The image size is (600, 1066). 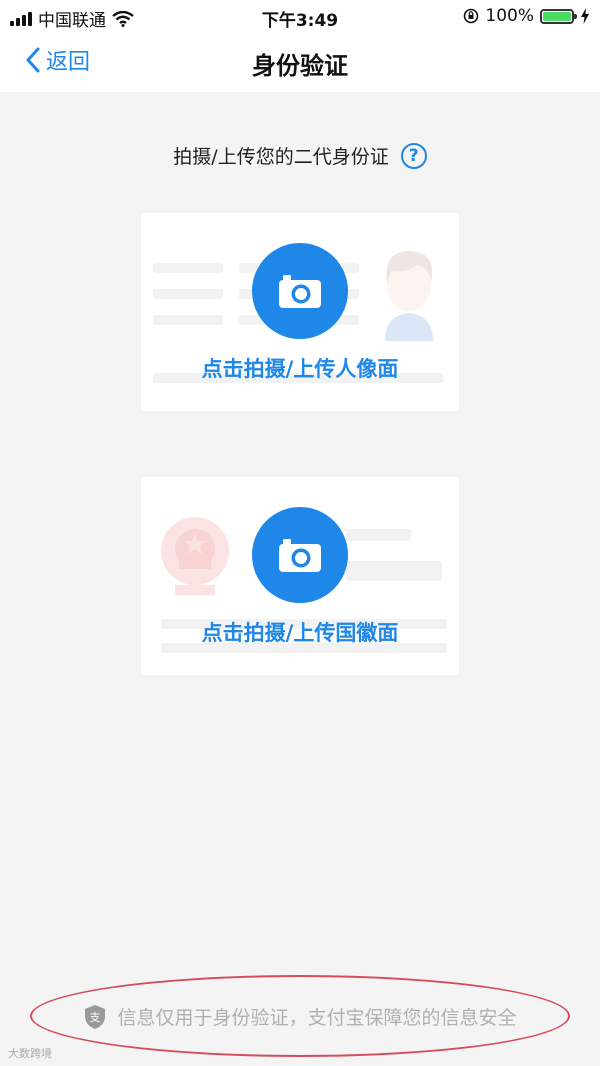 I want to click on help-icon: ?, so click(x=413, y=155).